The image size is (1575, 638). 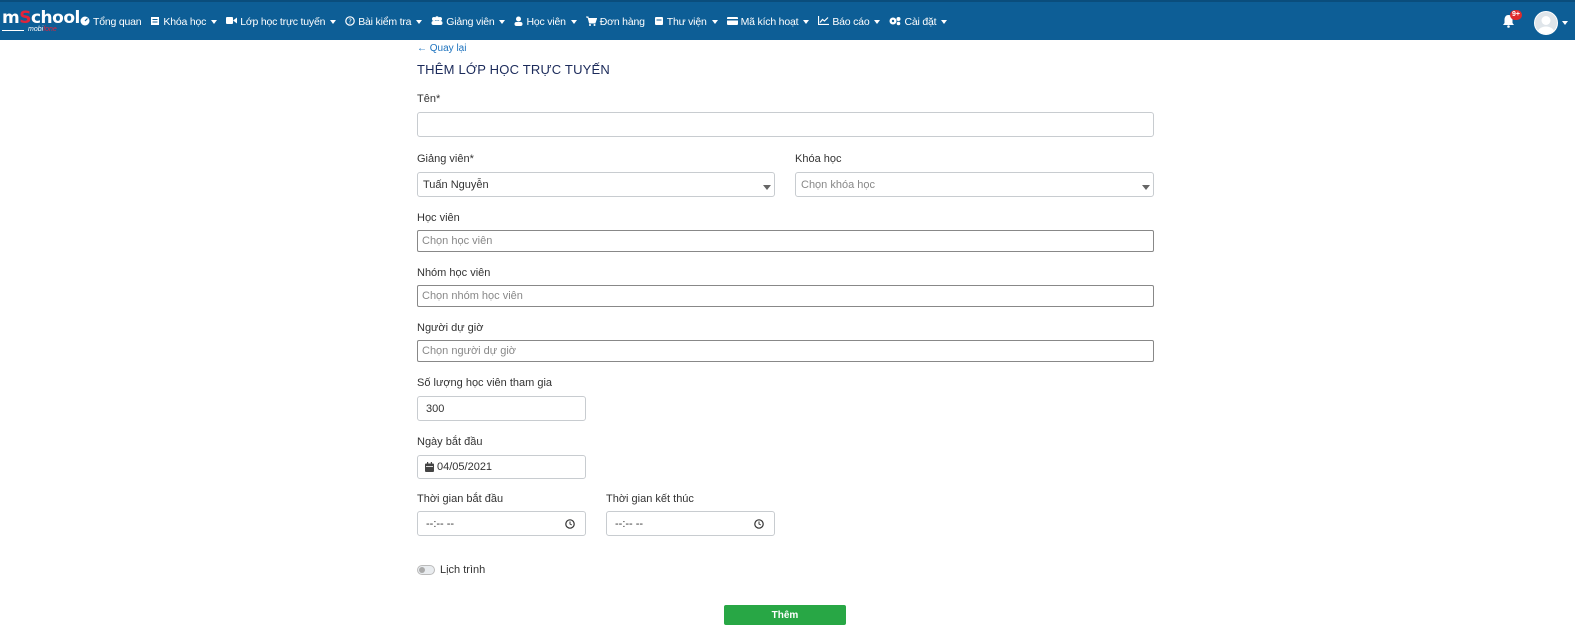 What do you see at coordinates (441, 48) in the screenshot?
I see `back-link: ← Quay lại` at bounding box center [441, 48].